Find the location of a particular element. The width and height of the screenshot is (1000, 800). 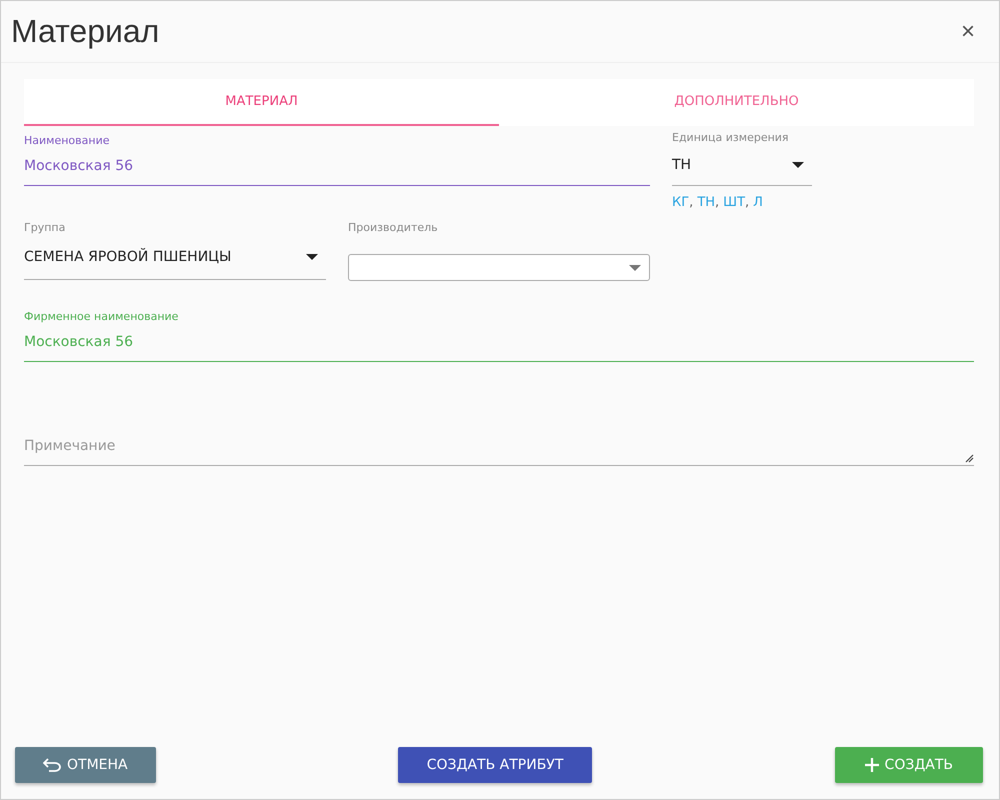

close-button: × is located at coordinates (967, 32).